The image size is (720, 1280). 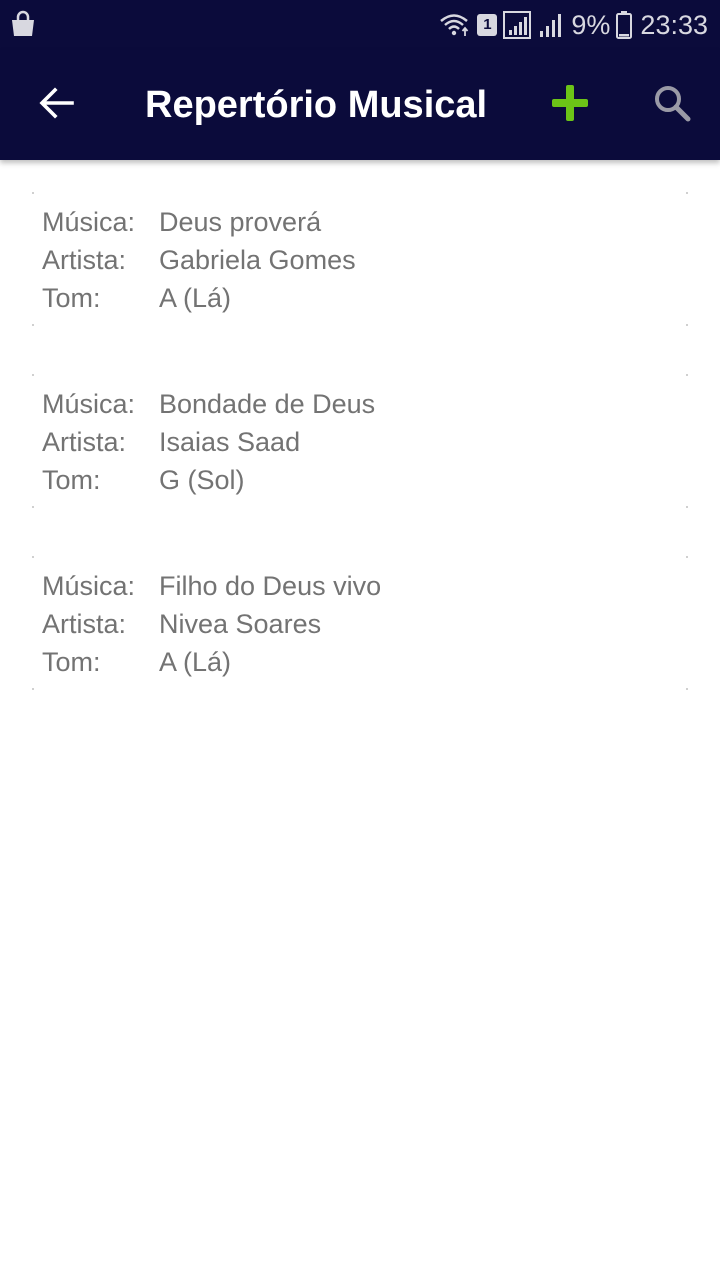 I want to click on page-title: Repertório Musical, so click(x=316, y=105).